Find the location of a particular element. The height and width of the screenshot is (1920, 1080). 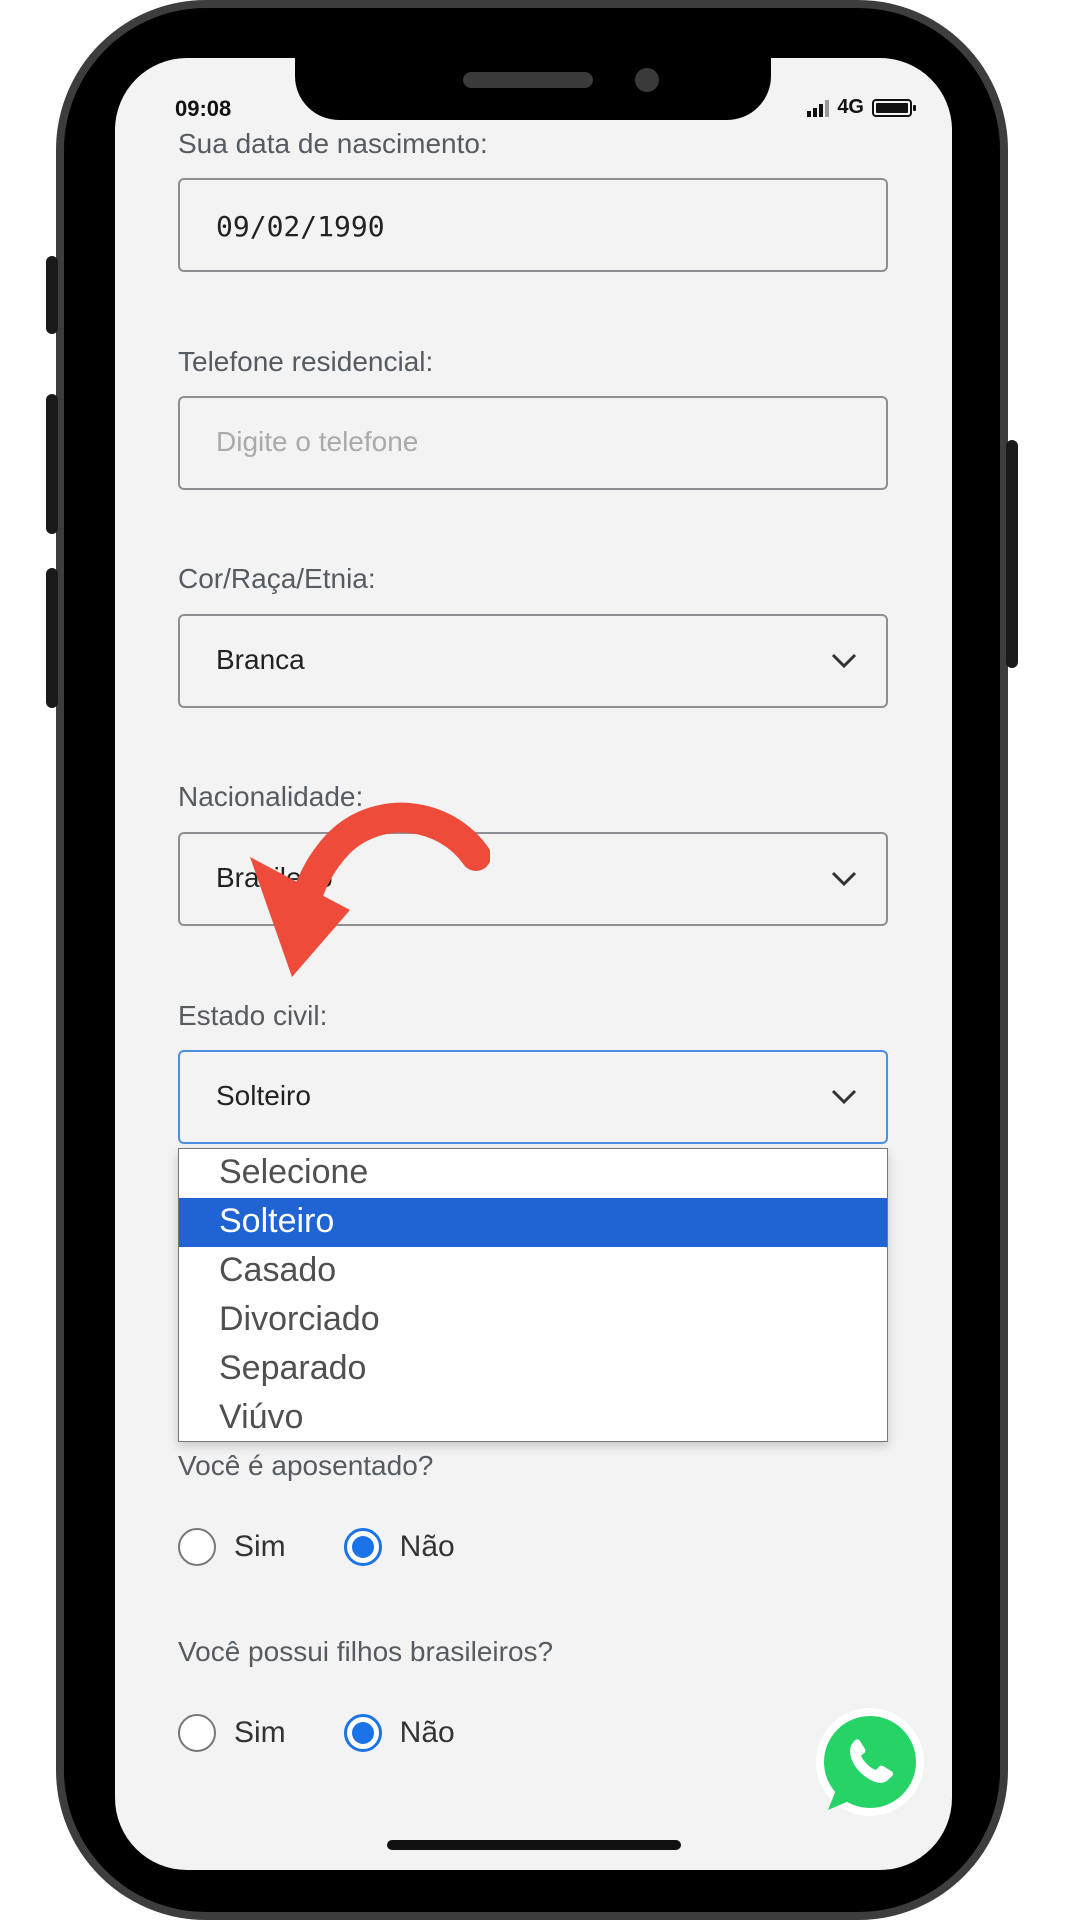

home-phone-placeholder: Digite o telefone is located at coordinates (317, 441).